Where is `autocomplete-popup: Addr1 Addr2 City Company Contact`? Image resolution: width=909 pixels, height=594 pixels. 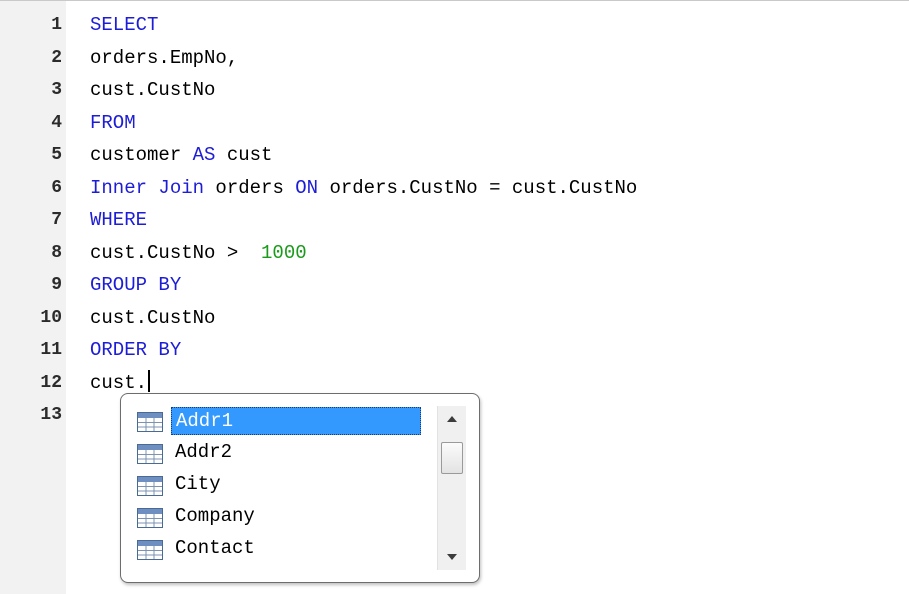
autocomplete-popup: Addr1 Addr2 City Company Contact is located at coordinates (300, 488).